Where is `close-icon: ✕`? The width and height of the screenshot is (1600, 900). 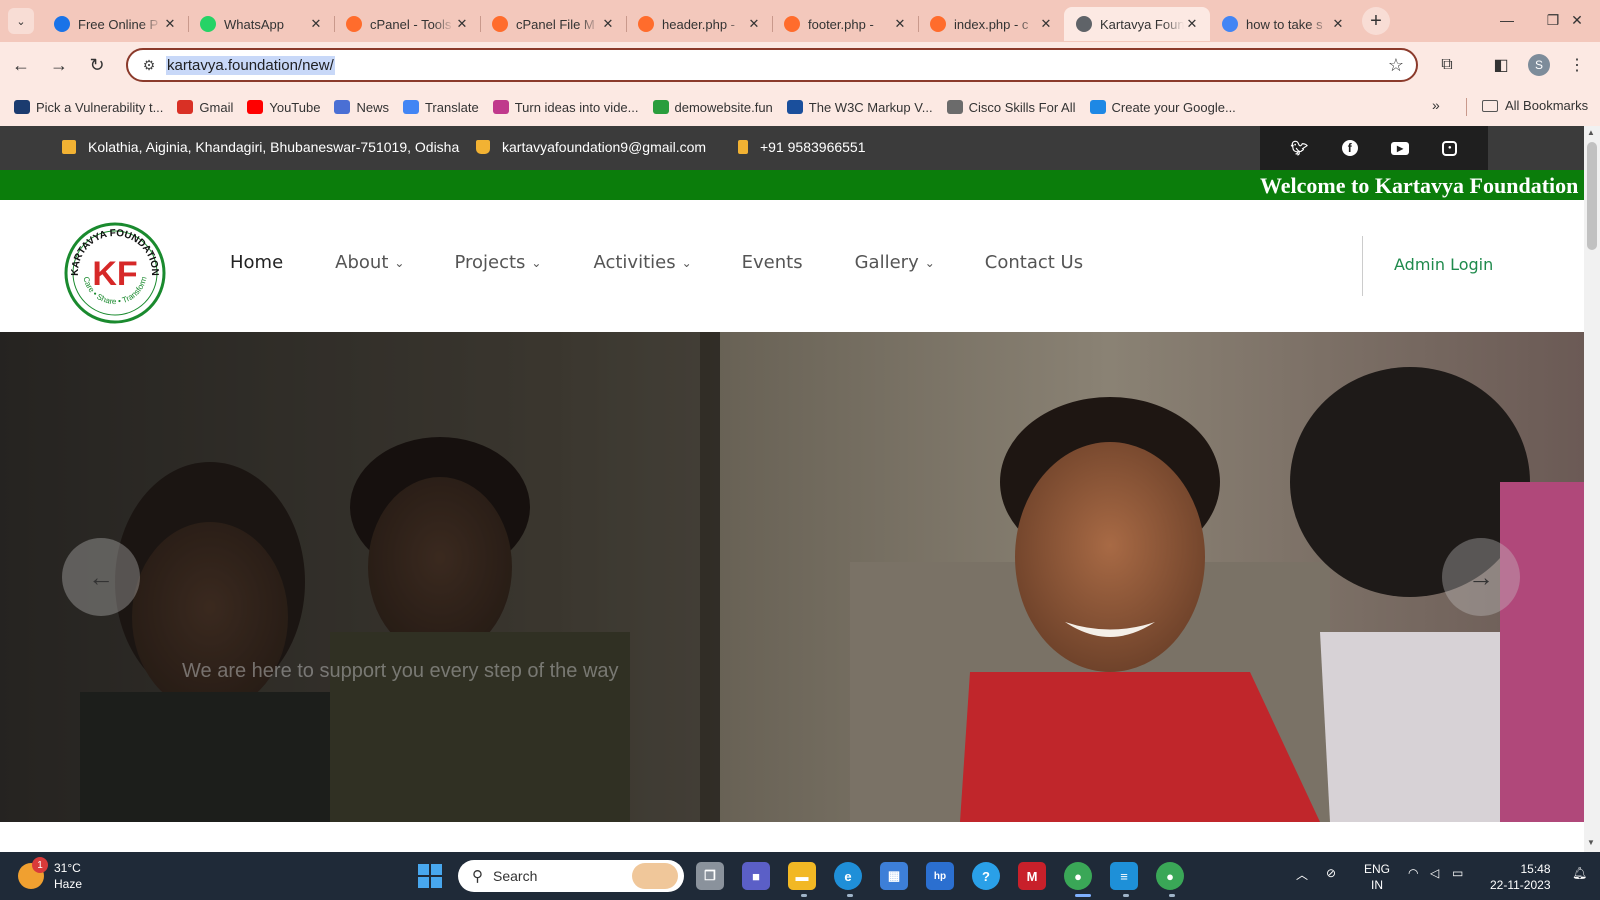 close-icon: ✕ is located at coordinates (1577, 19).